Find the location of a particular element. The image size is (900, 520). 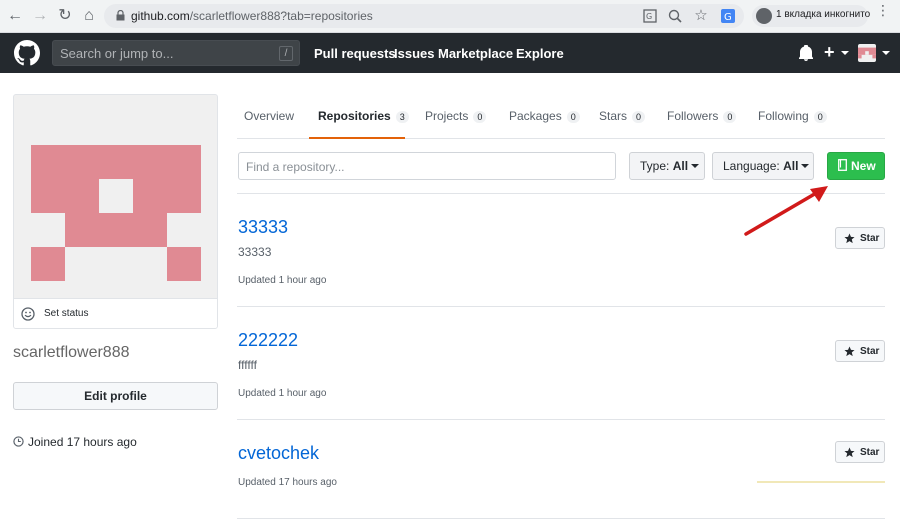

lock-icon is located at coordinates (120, 15).